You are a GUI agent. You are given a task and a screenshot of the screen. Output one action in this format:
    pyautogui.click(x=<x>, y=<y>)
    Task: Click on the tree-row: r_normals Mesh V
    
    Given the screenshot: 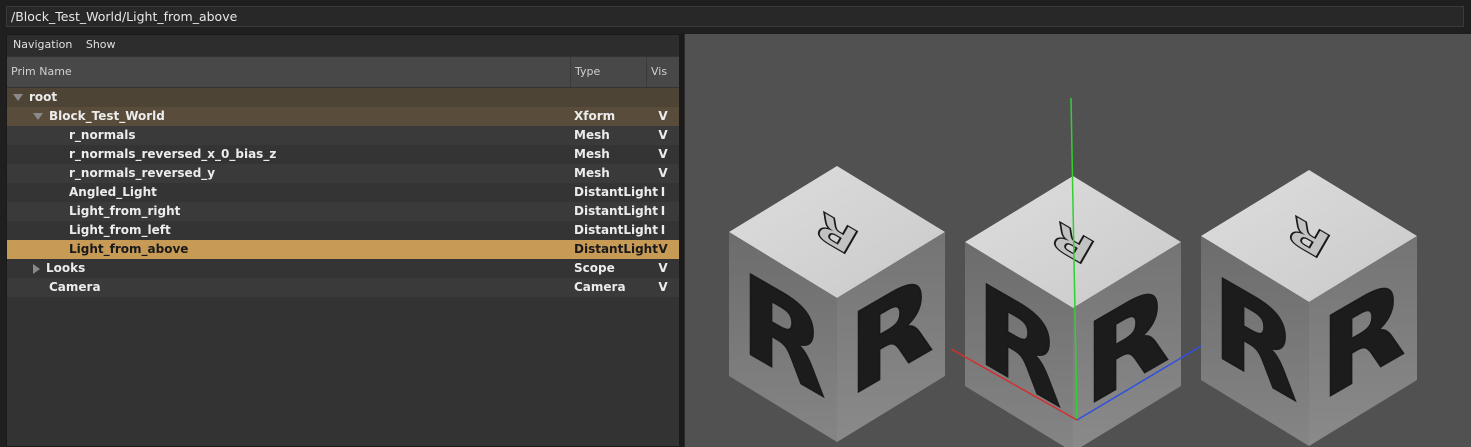 What is the action you would take?
    pyautogui.click(x=343, y=135)
    